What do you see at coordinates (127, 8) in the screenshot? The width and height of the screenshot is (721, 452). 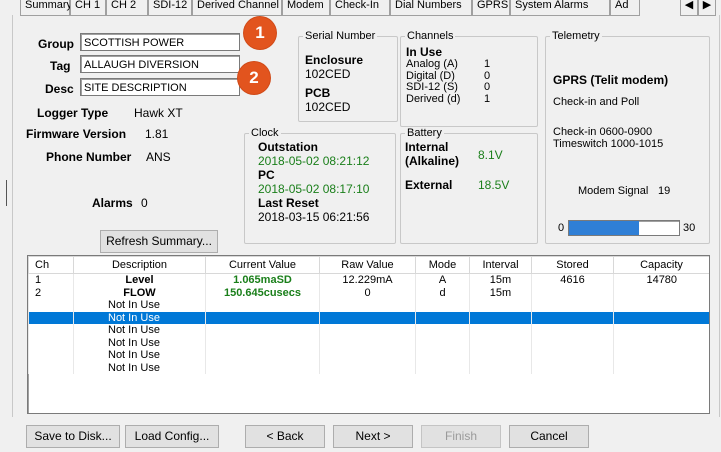 I see `tab-ch2: CH 2` at bounding box center [127, 8].